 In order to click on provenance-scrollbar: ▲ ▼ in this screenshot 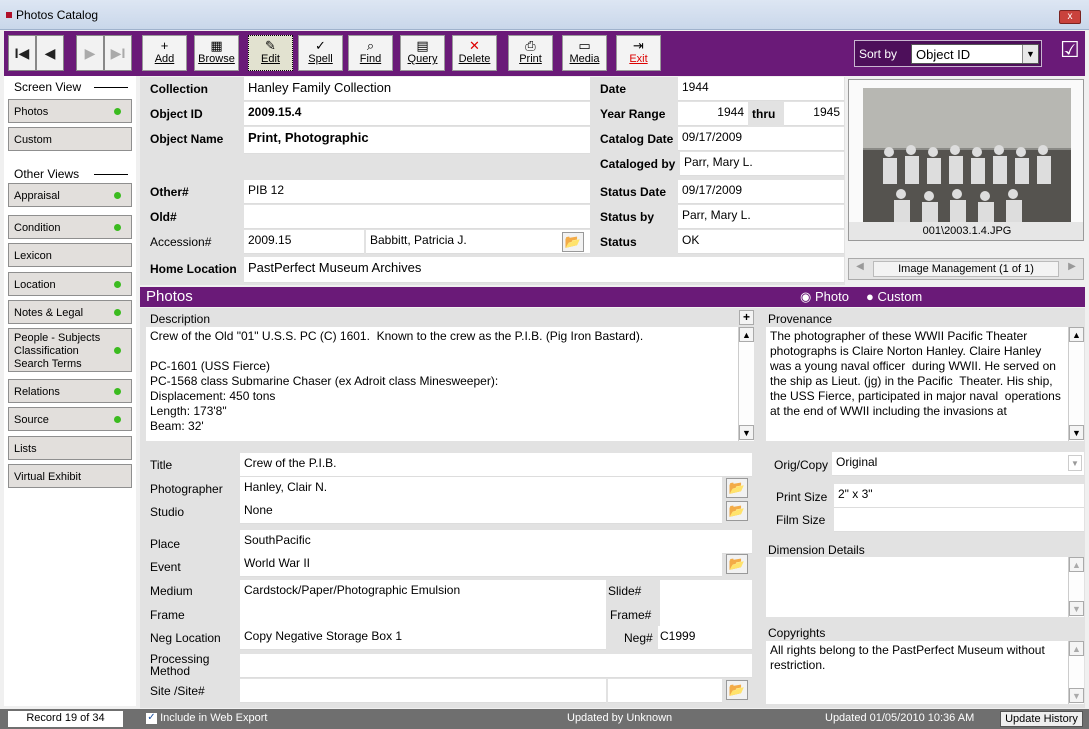, I will do `click(1076, 384)`.